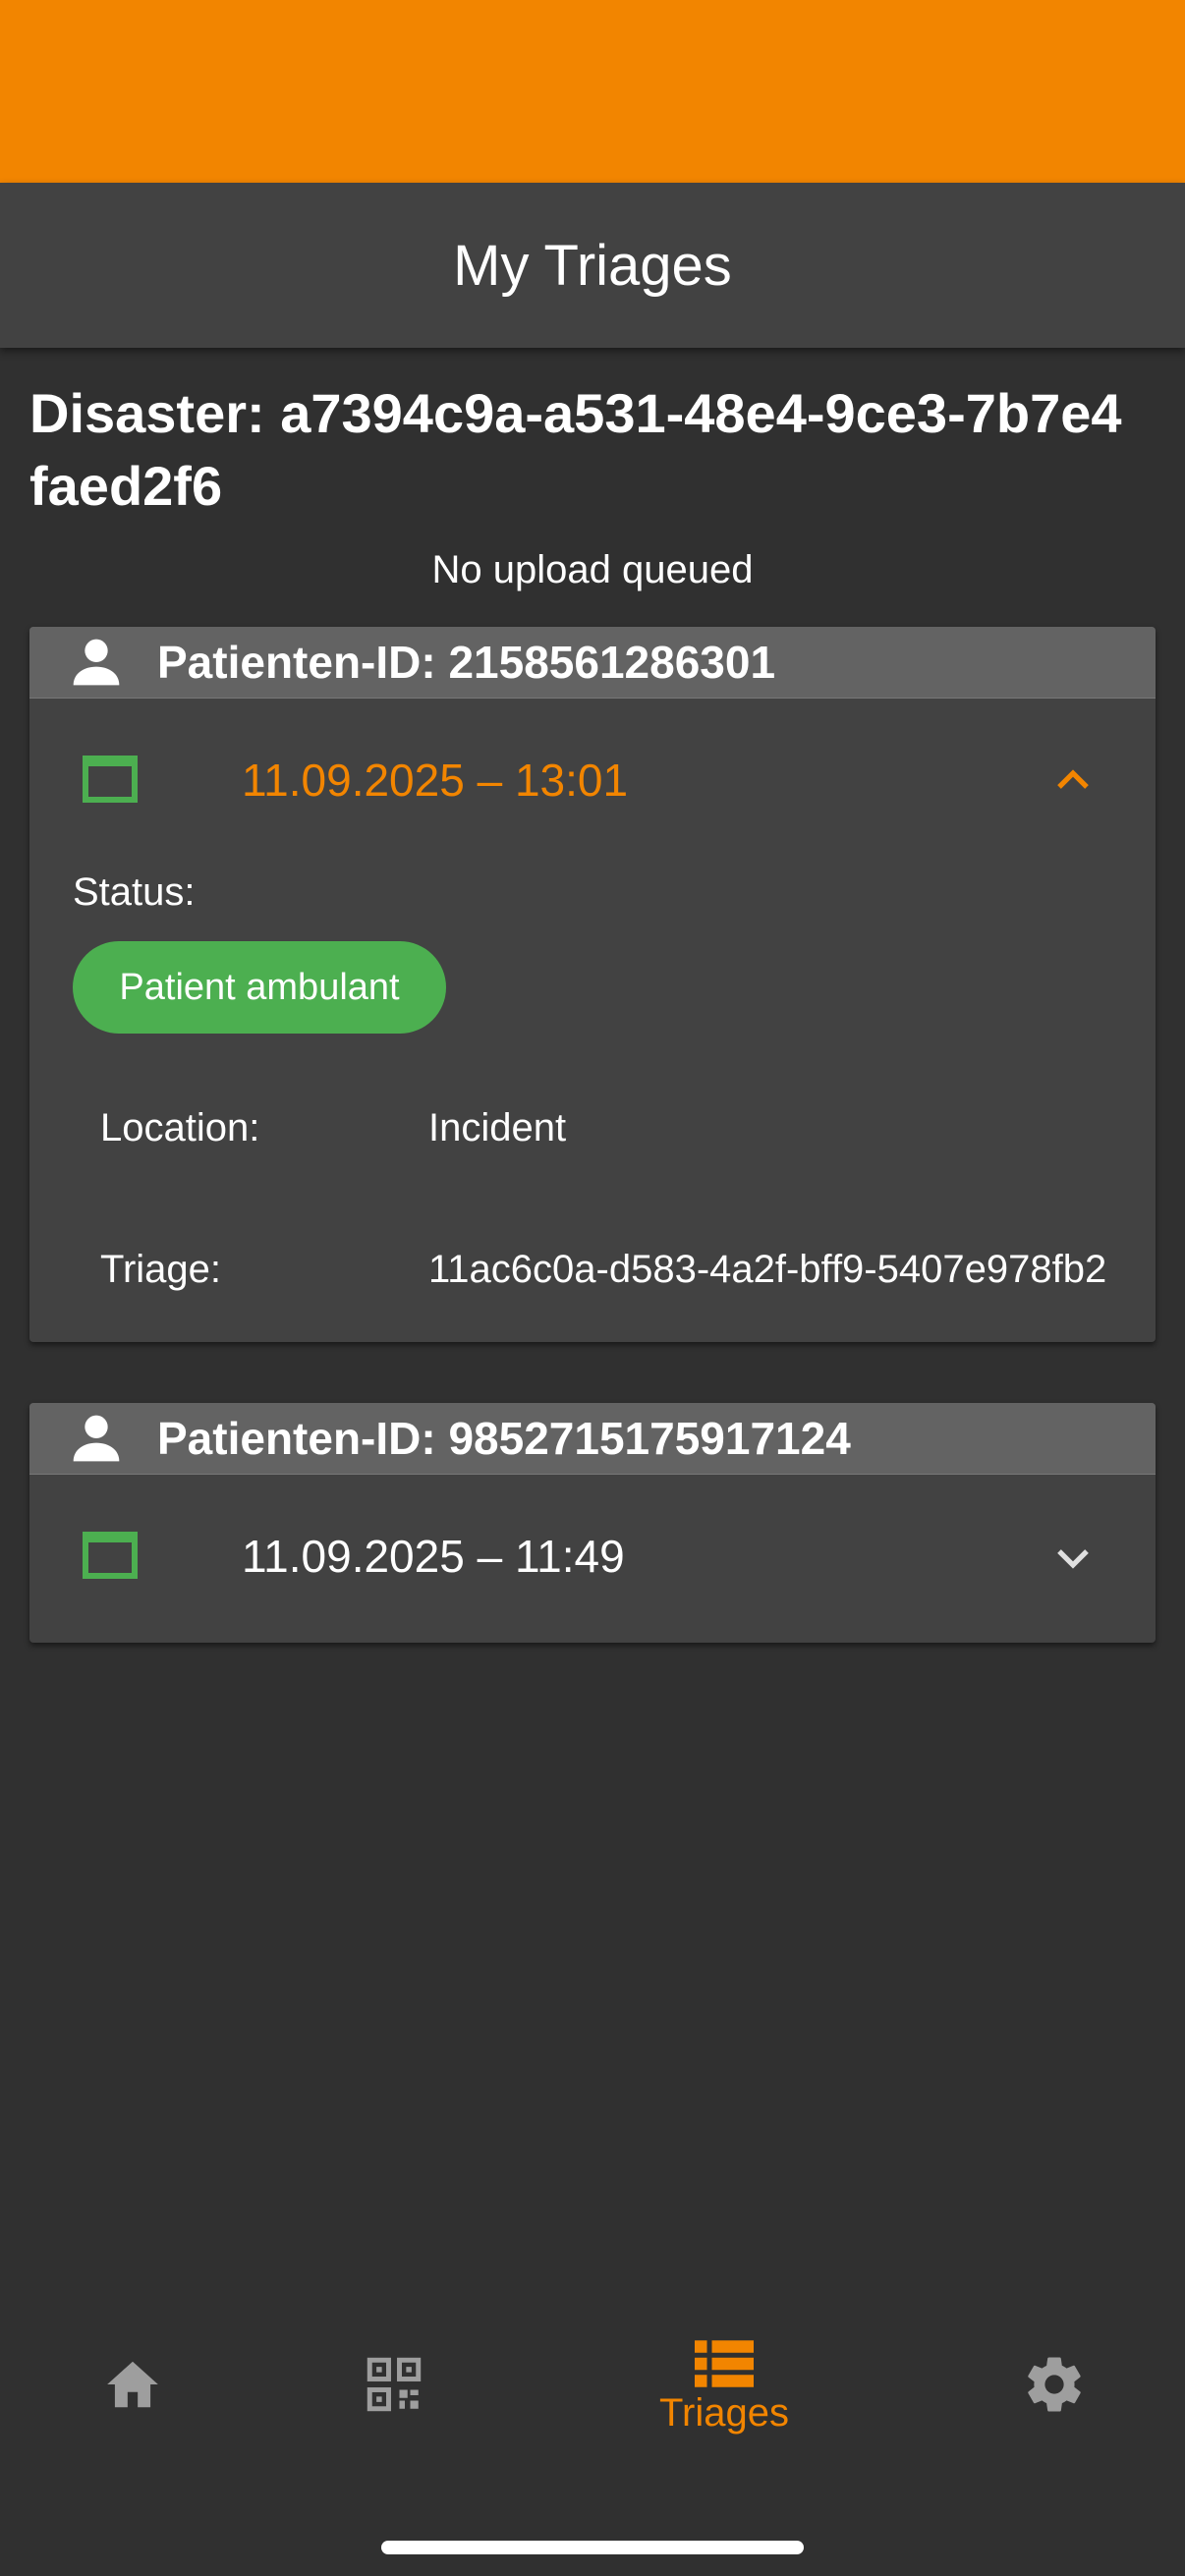  I want to click on patient-card-header: Patienten-ID: 2158561286301, so click(592, 663).